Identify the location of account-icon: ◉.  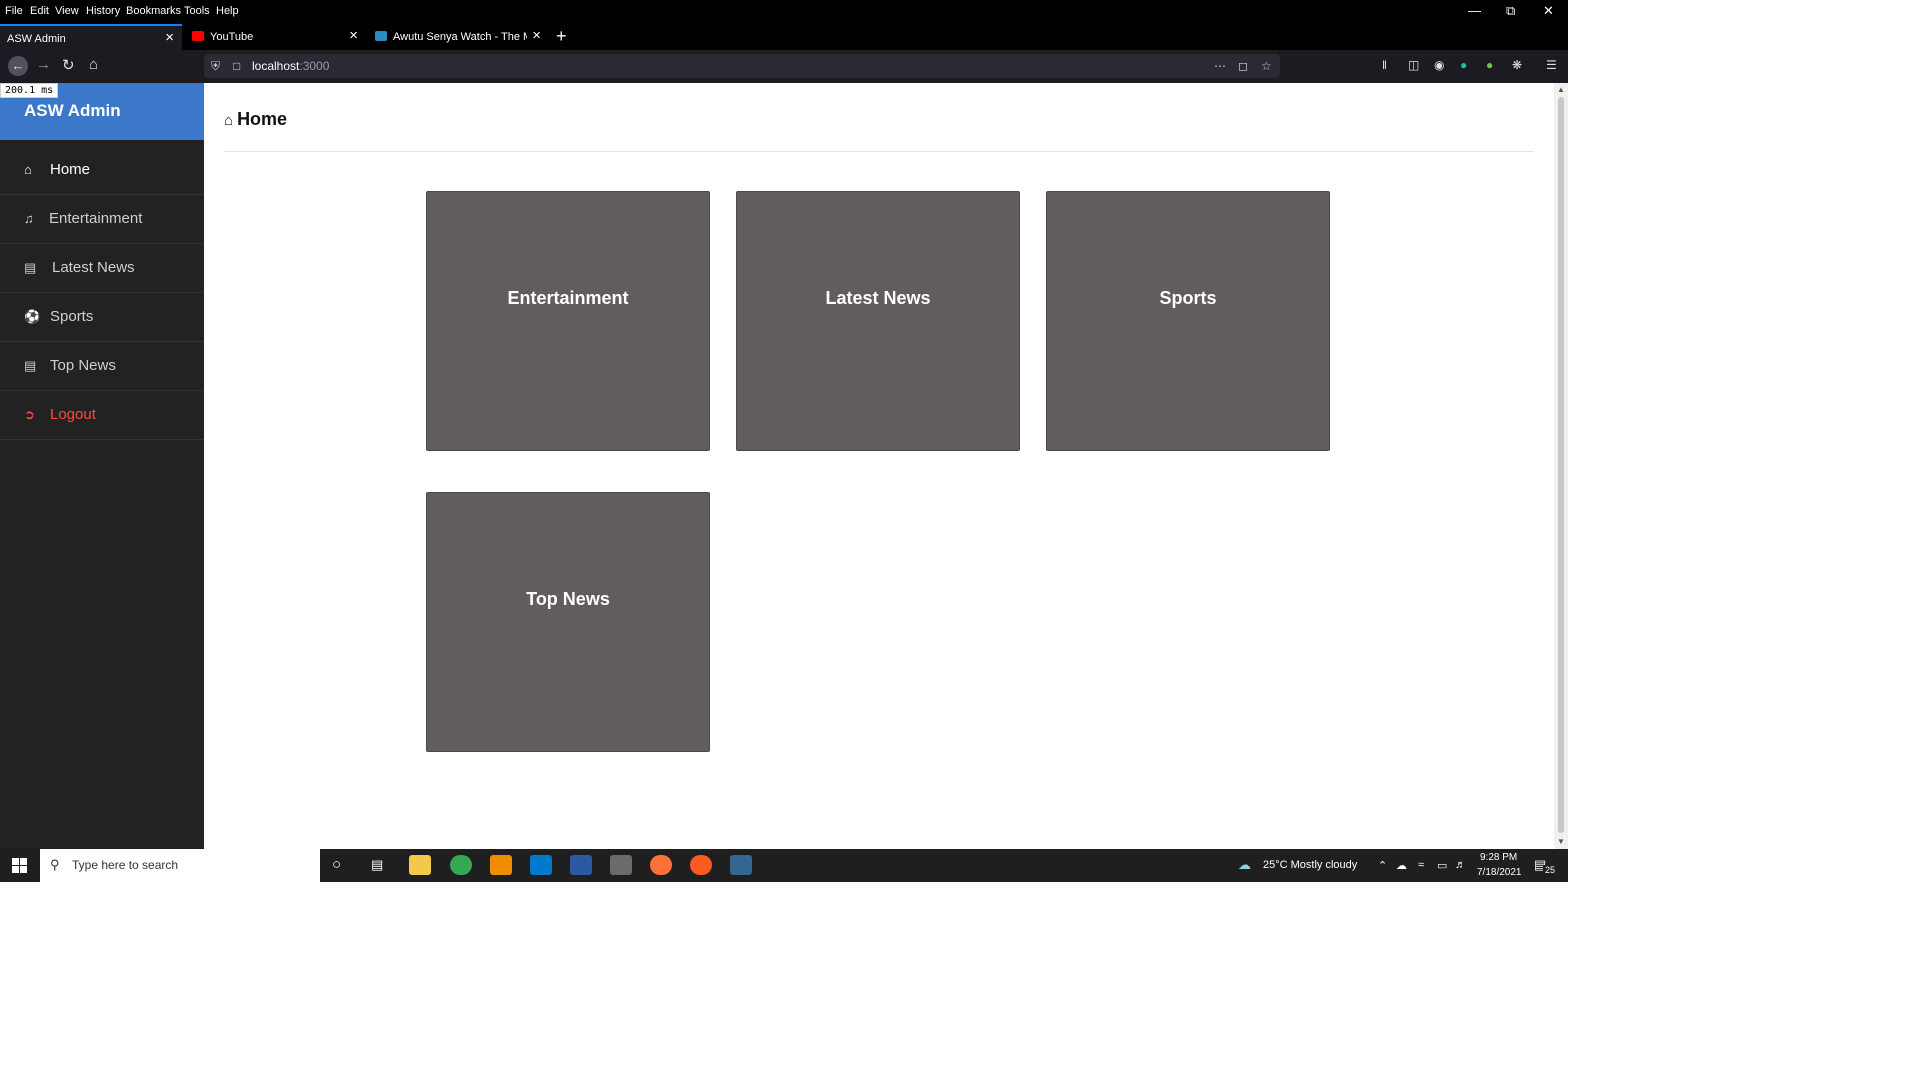
(1439, 65).